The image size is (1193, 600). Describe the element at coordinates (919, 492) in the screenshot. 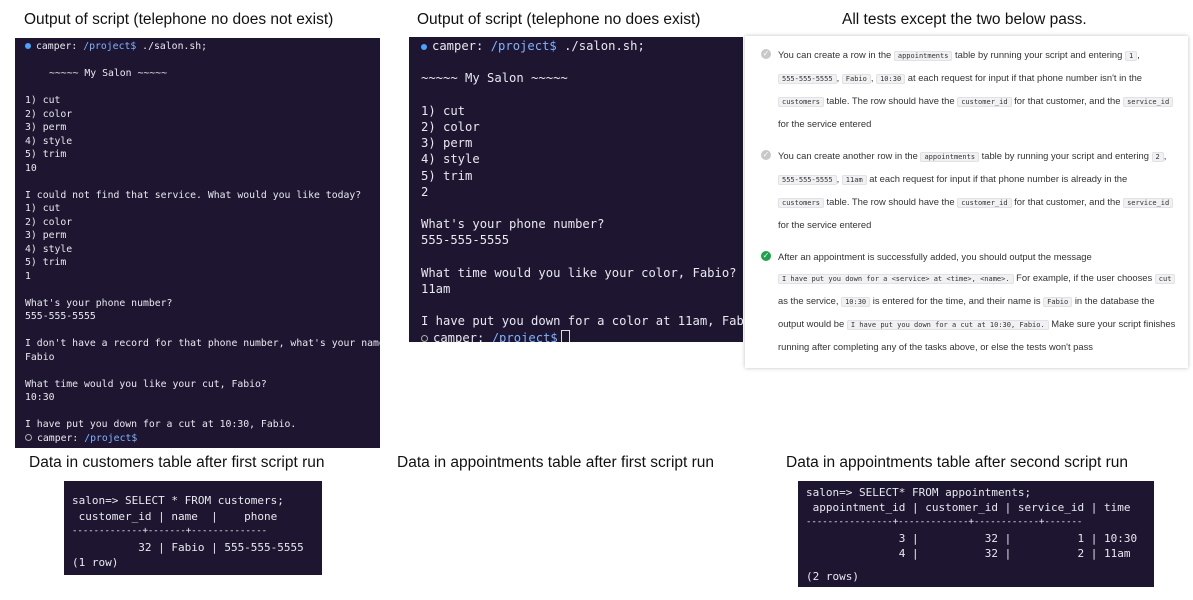

I see `sql-query: salon=> SELECT* FROM appointments;` at that location.